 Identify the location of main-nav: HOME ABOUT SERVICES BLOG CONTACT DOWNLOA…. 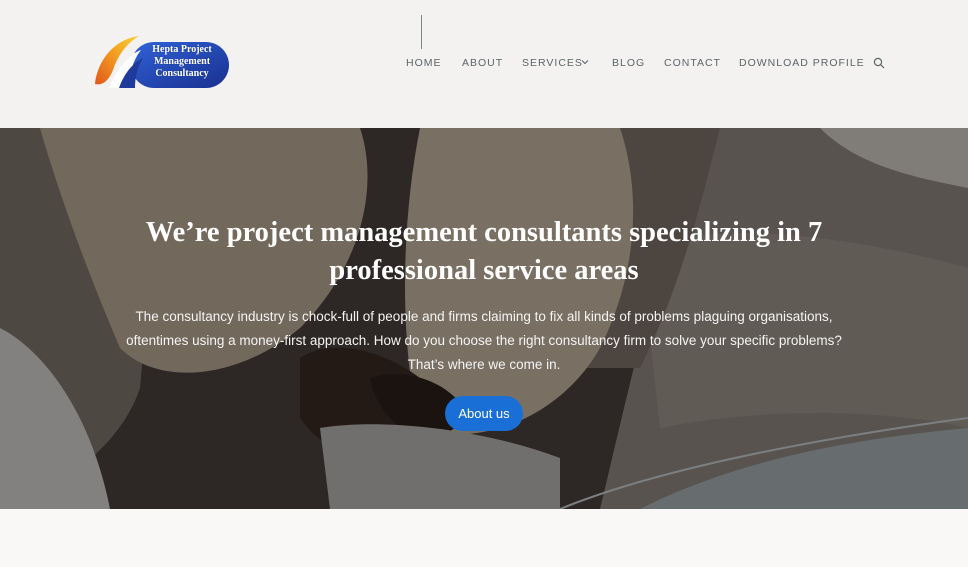
(484, 64).